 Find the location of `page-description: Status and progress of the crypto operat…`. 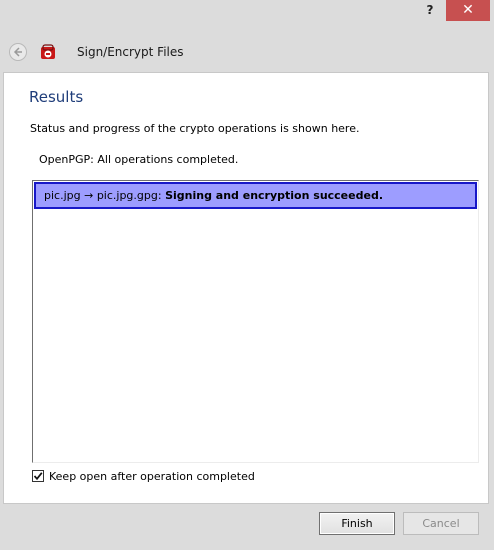

page-description: Status and progress of the crypto operat… is located at coordinates (195, 128).